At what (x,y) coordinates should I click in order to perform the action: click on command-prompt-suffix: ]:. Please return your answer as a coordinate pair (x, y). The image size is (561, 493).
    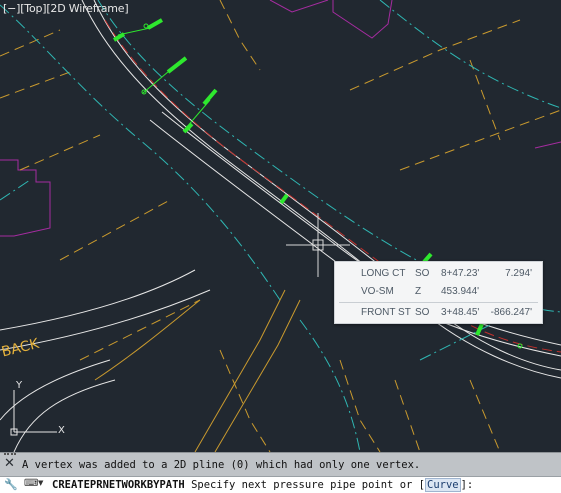
    Looking at the image, I should click on (467, 485).